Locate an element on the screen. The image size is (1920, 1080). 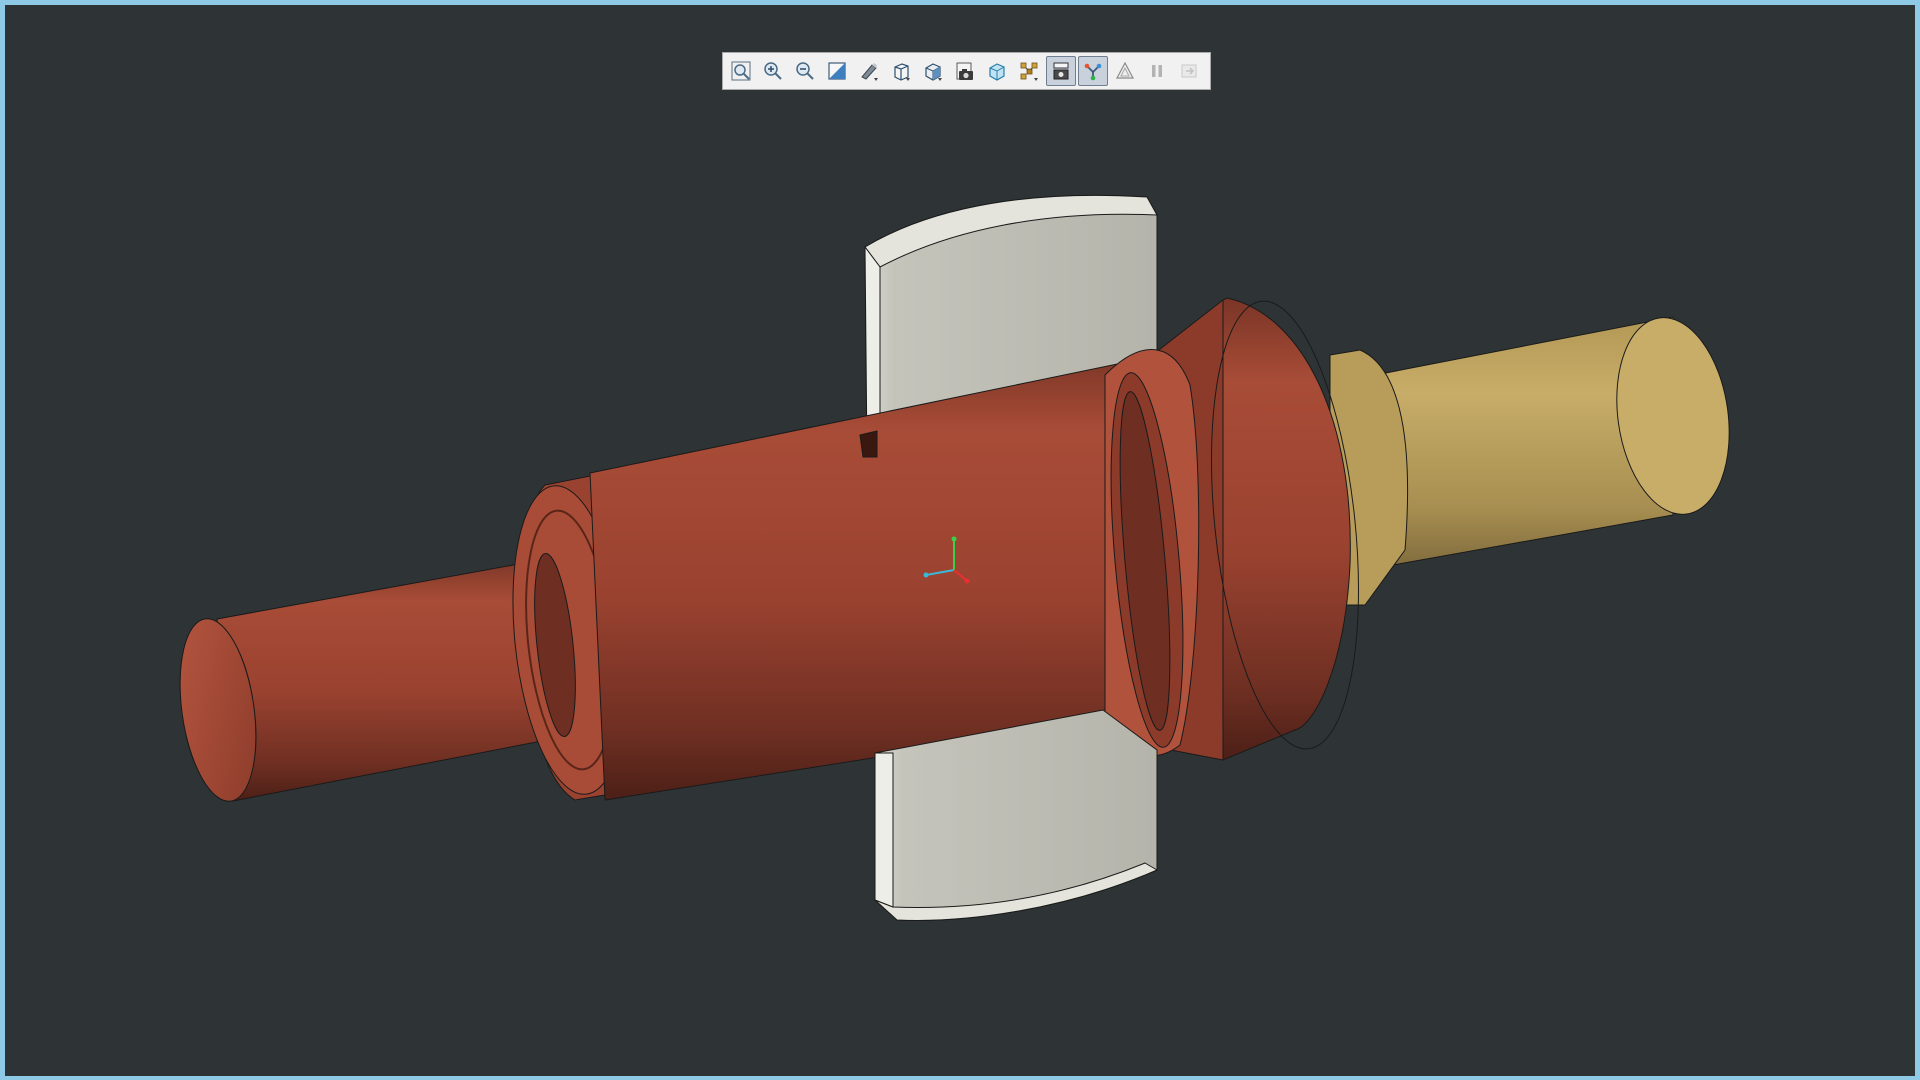
view-cube-icon is located at coordinates (902, 72).